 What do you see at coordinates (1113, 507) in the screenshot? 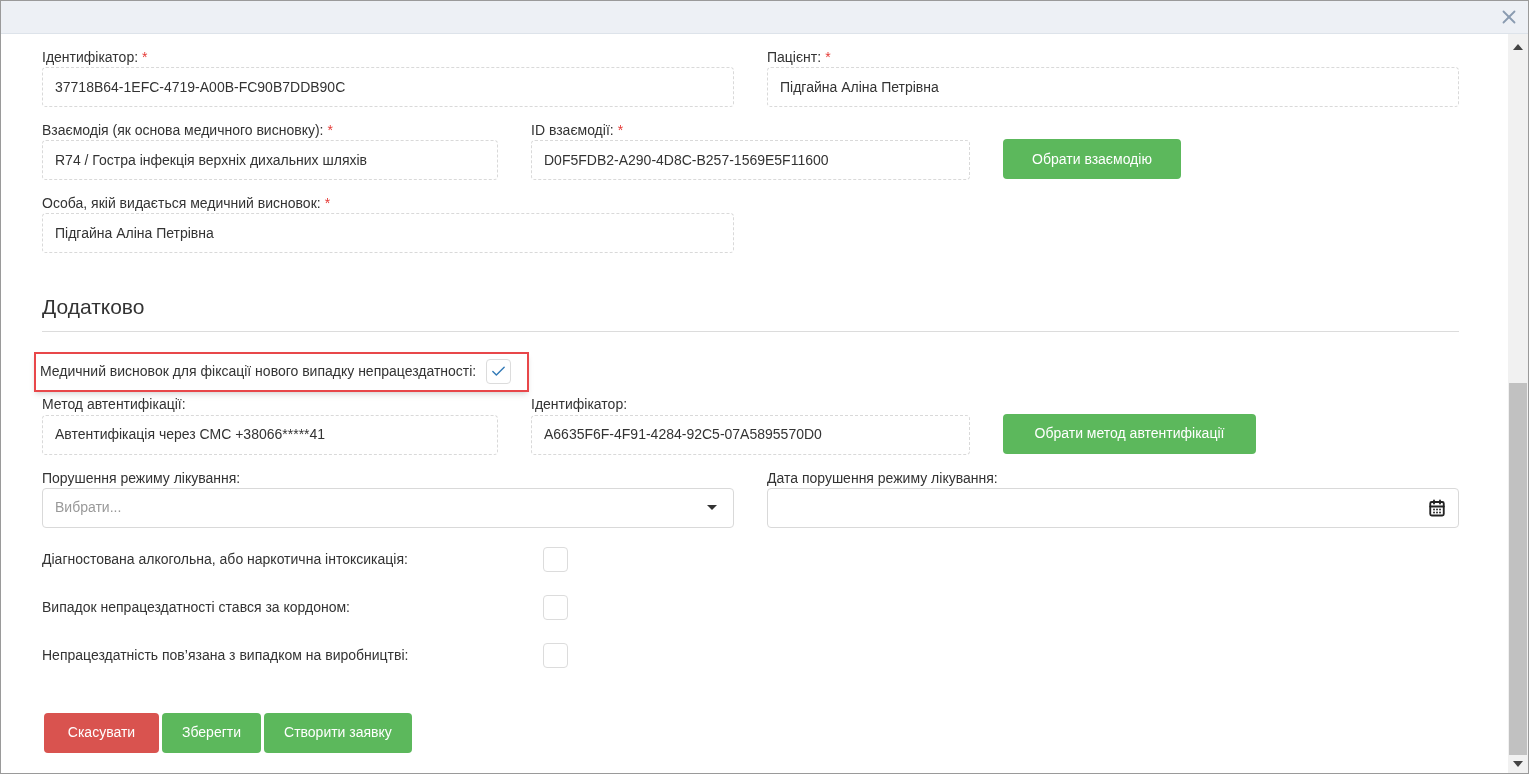
I see `date-field` at bounding box center [1113, 507].